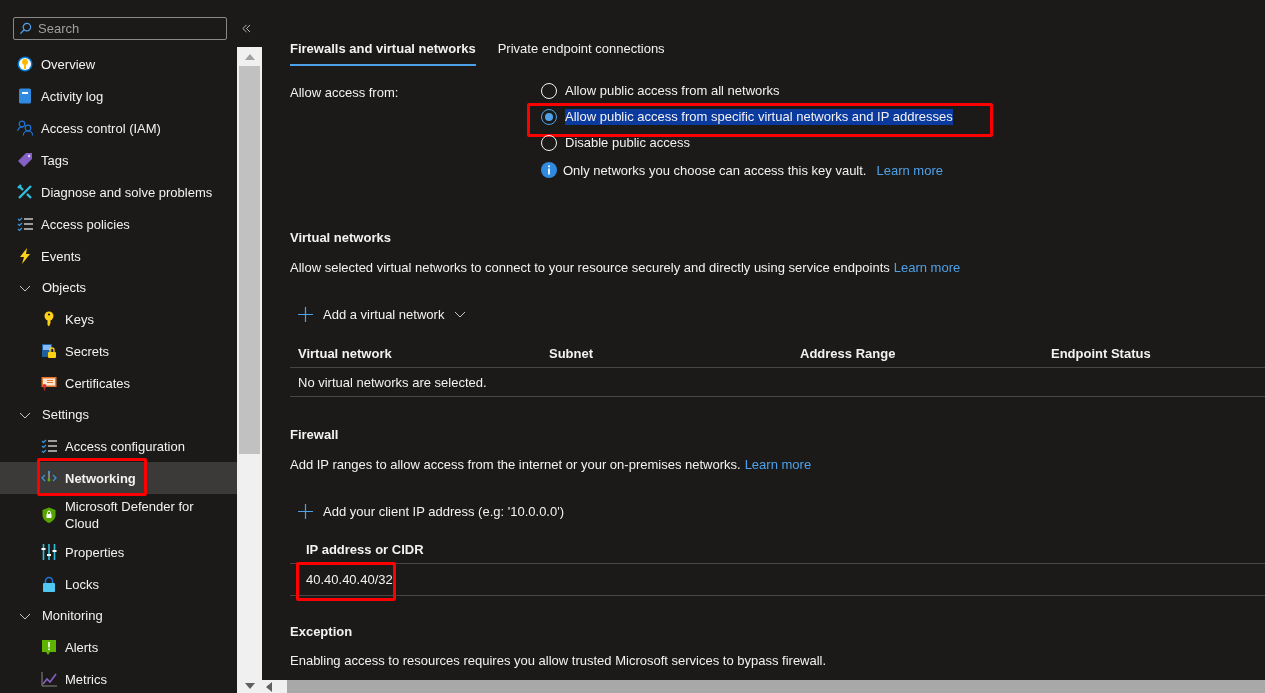 The height and width of the screenshot is (693, 1265). What do you see at coordinates (118, 351) in the screenshot?
I see `sidebar-item: Secrets` at bounding box center [118, 351].